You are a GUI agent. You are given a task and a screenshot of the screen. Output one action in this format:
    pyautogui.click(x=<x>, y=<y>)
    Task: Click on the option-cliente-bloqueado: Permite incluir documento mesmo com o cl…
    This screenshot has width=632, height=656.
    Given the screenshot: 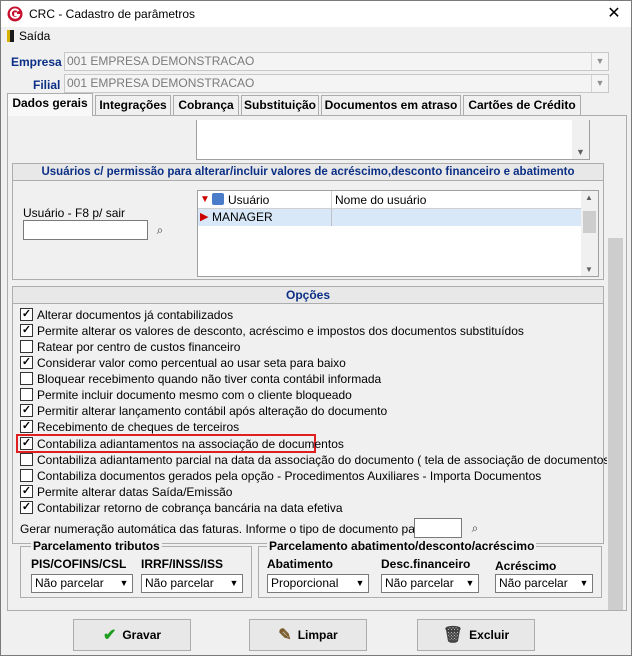 What is the action you would take?
    pyautogui.click(x=186, y=394)
    